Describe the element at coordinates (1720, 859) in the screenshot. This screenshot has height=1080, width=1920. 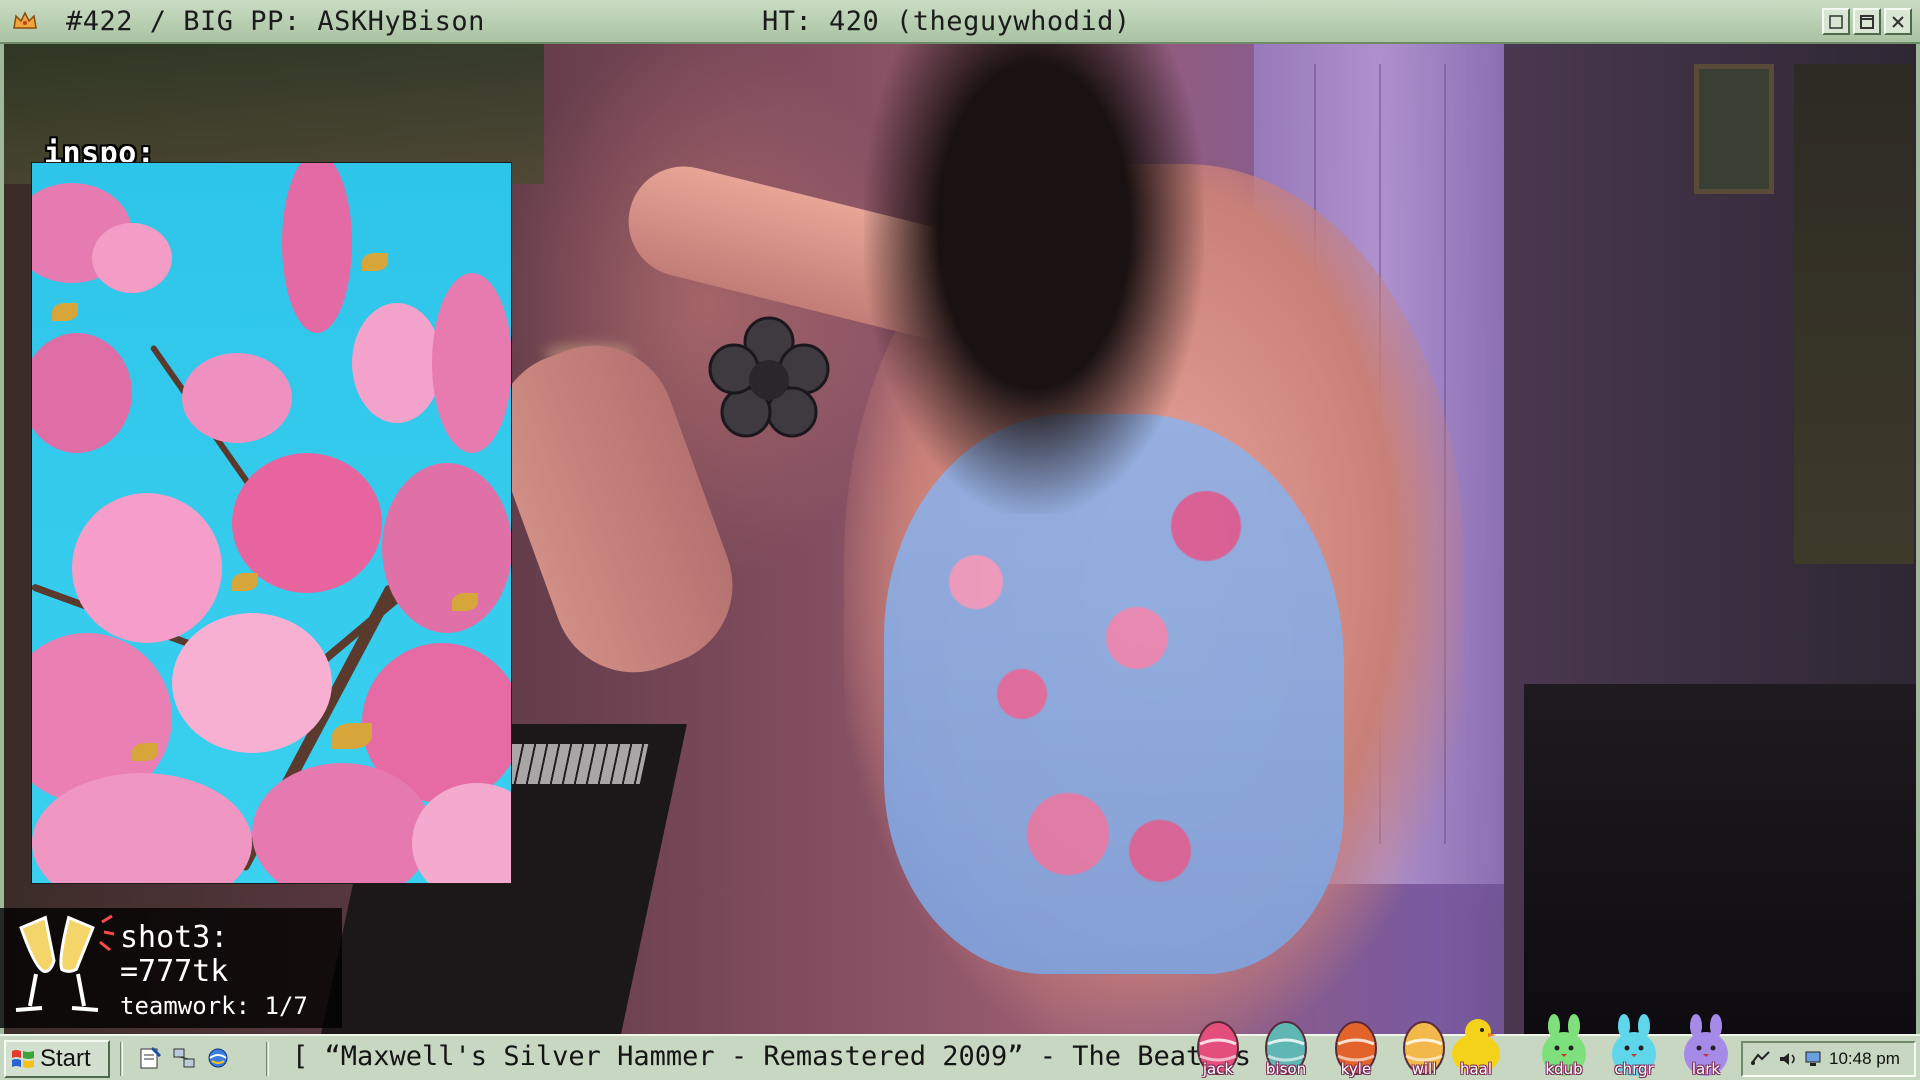
I see `piano` at that location.